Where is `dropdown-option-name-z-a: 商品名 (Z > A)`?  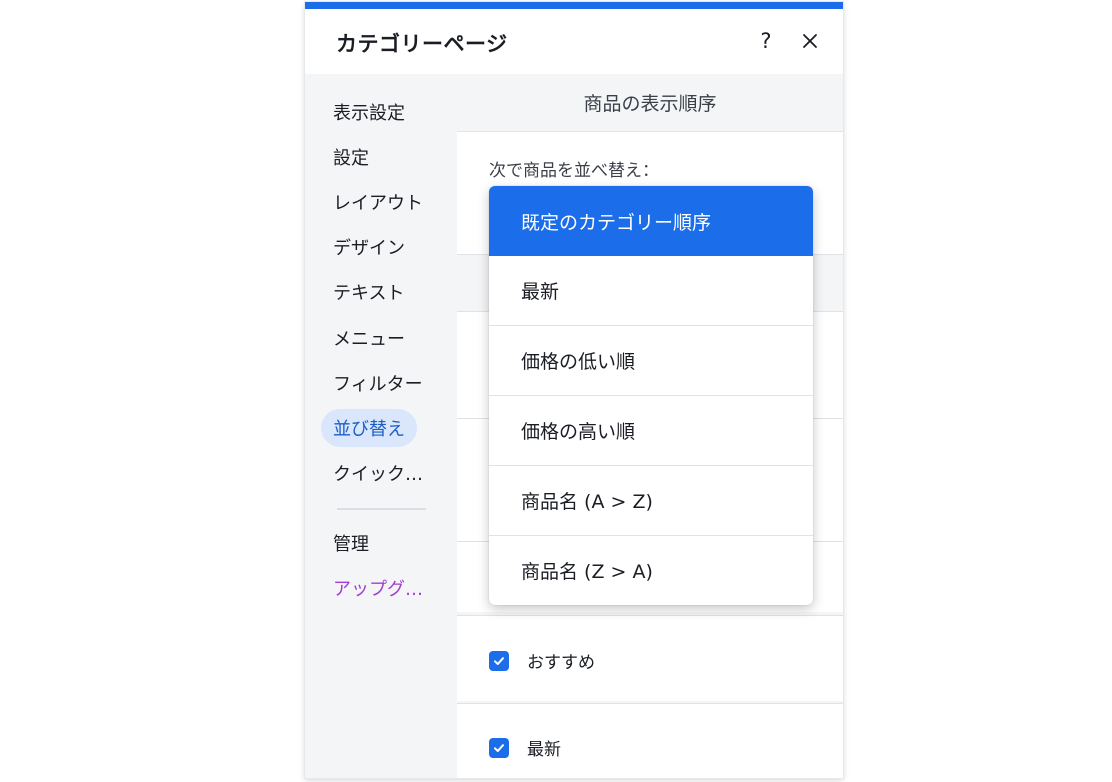 dropdown-option-name-z-a: 商品名 (Z > A) is located at coordinates (651, 570).